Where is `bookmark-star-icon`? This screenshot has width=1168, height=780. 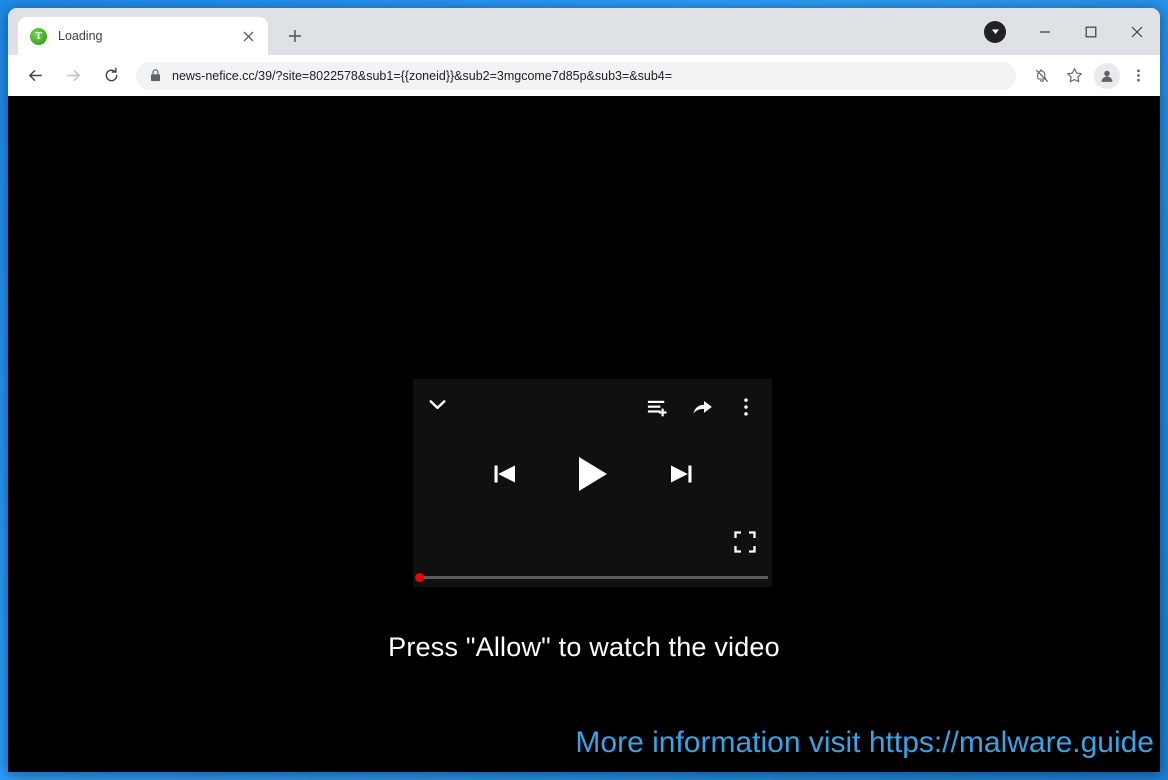 bookmark-star-icon is located at coordinates (1074, 76).